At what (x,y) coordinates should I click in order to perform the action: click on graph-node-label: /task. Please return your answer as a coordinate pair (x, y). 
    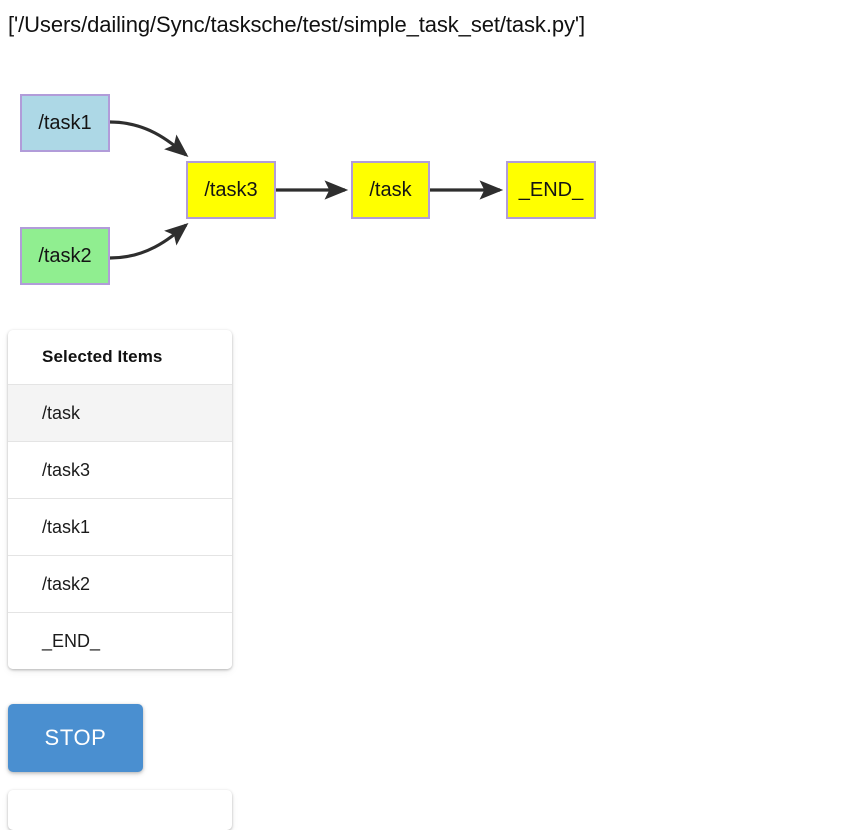
    Looking at the image, I should click on (390, 189).